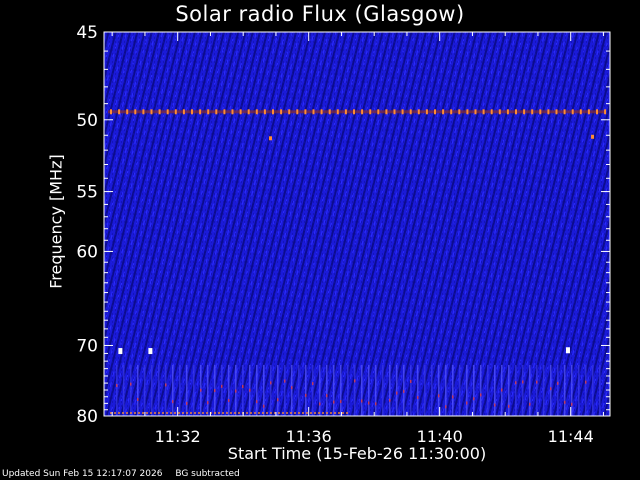  What do you see at coordinates (320, 14) in the screenshot?
I see `chart-title: Solar radio Flux (Glasgow)` at bounding box center [320, 14].